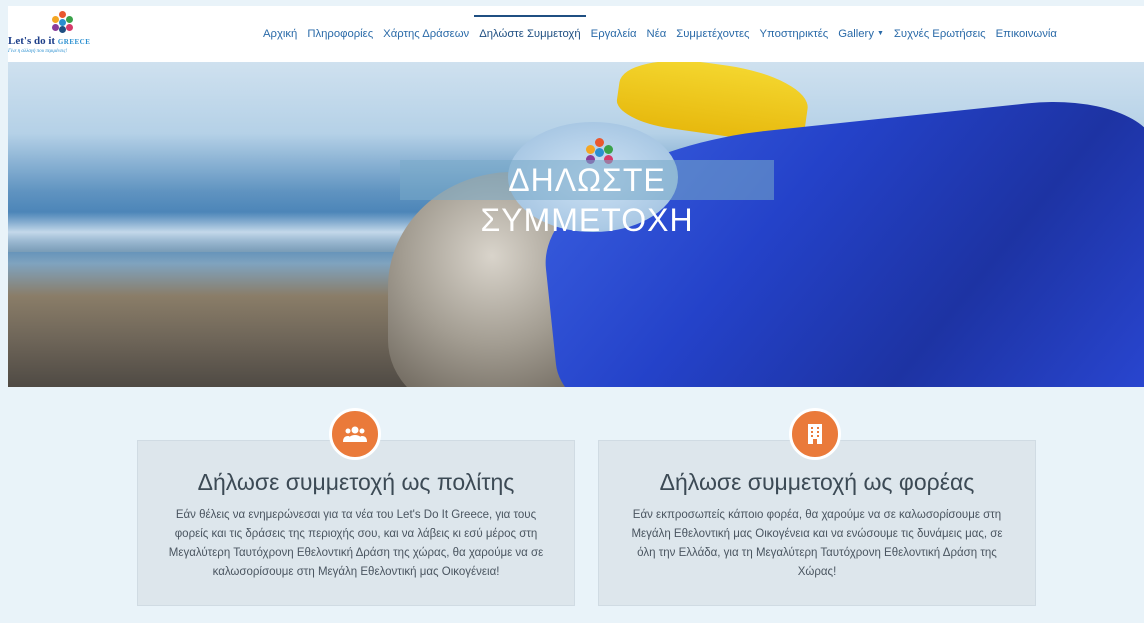 Image resolution: width=1144 pixels, height=623 pixels. What do you see at coordinates (815, 434) in the screenshot?
I see `building-icon` at bounding box center [815, 434].